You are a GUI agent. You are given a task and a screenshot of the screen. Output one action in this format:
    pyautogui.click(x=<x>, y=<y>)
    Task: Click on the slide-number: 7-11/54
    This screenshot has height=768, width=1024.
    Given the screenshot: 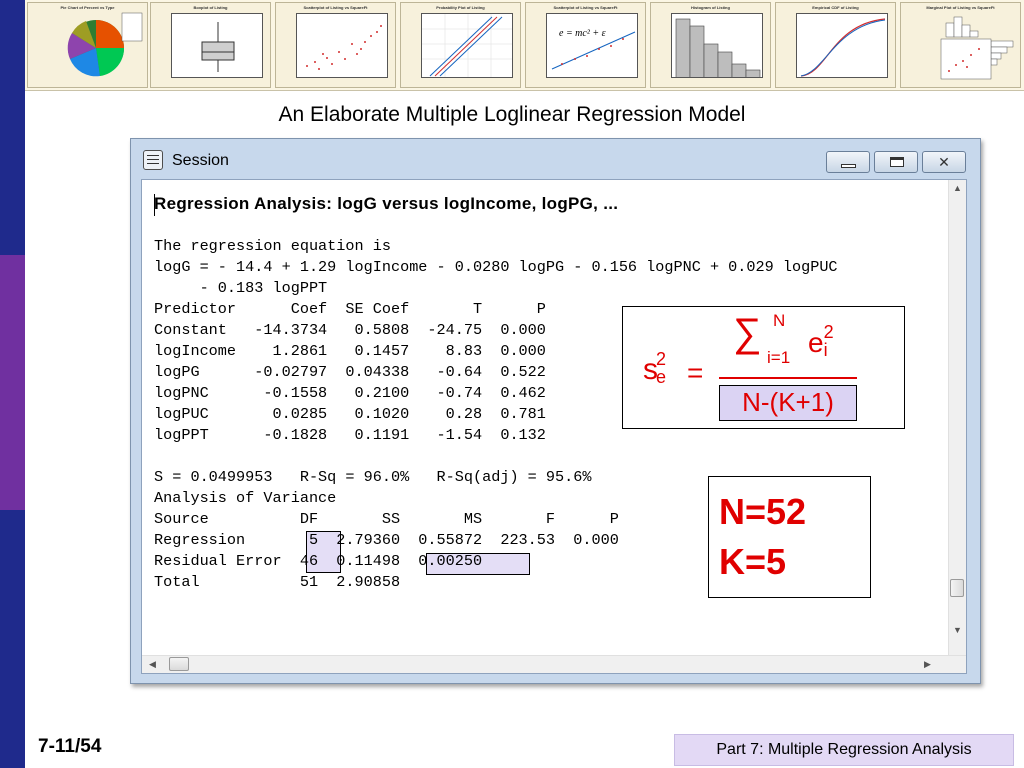 What is the action you would take?
    pyautogui.click(x=70, y=746)
    